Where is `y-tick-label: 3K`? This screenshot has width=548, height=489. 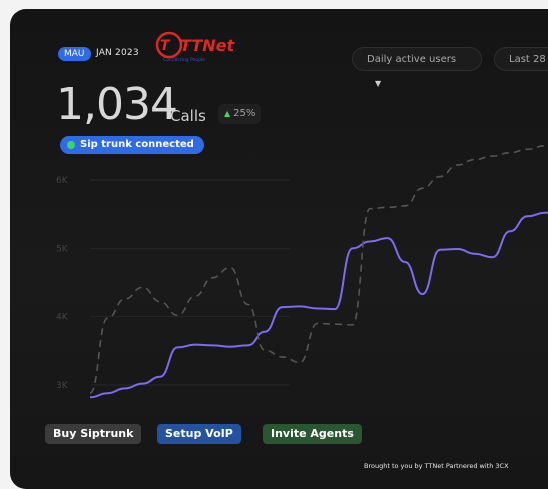
y-tick-label: 3K is located at coordinates (62, 386).